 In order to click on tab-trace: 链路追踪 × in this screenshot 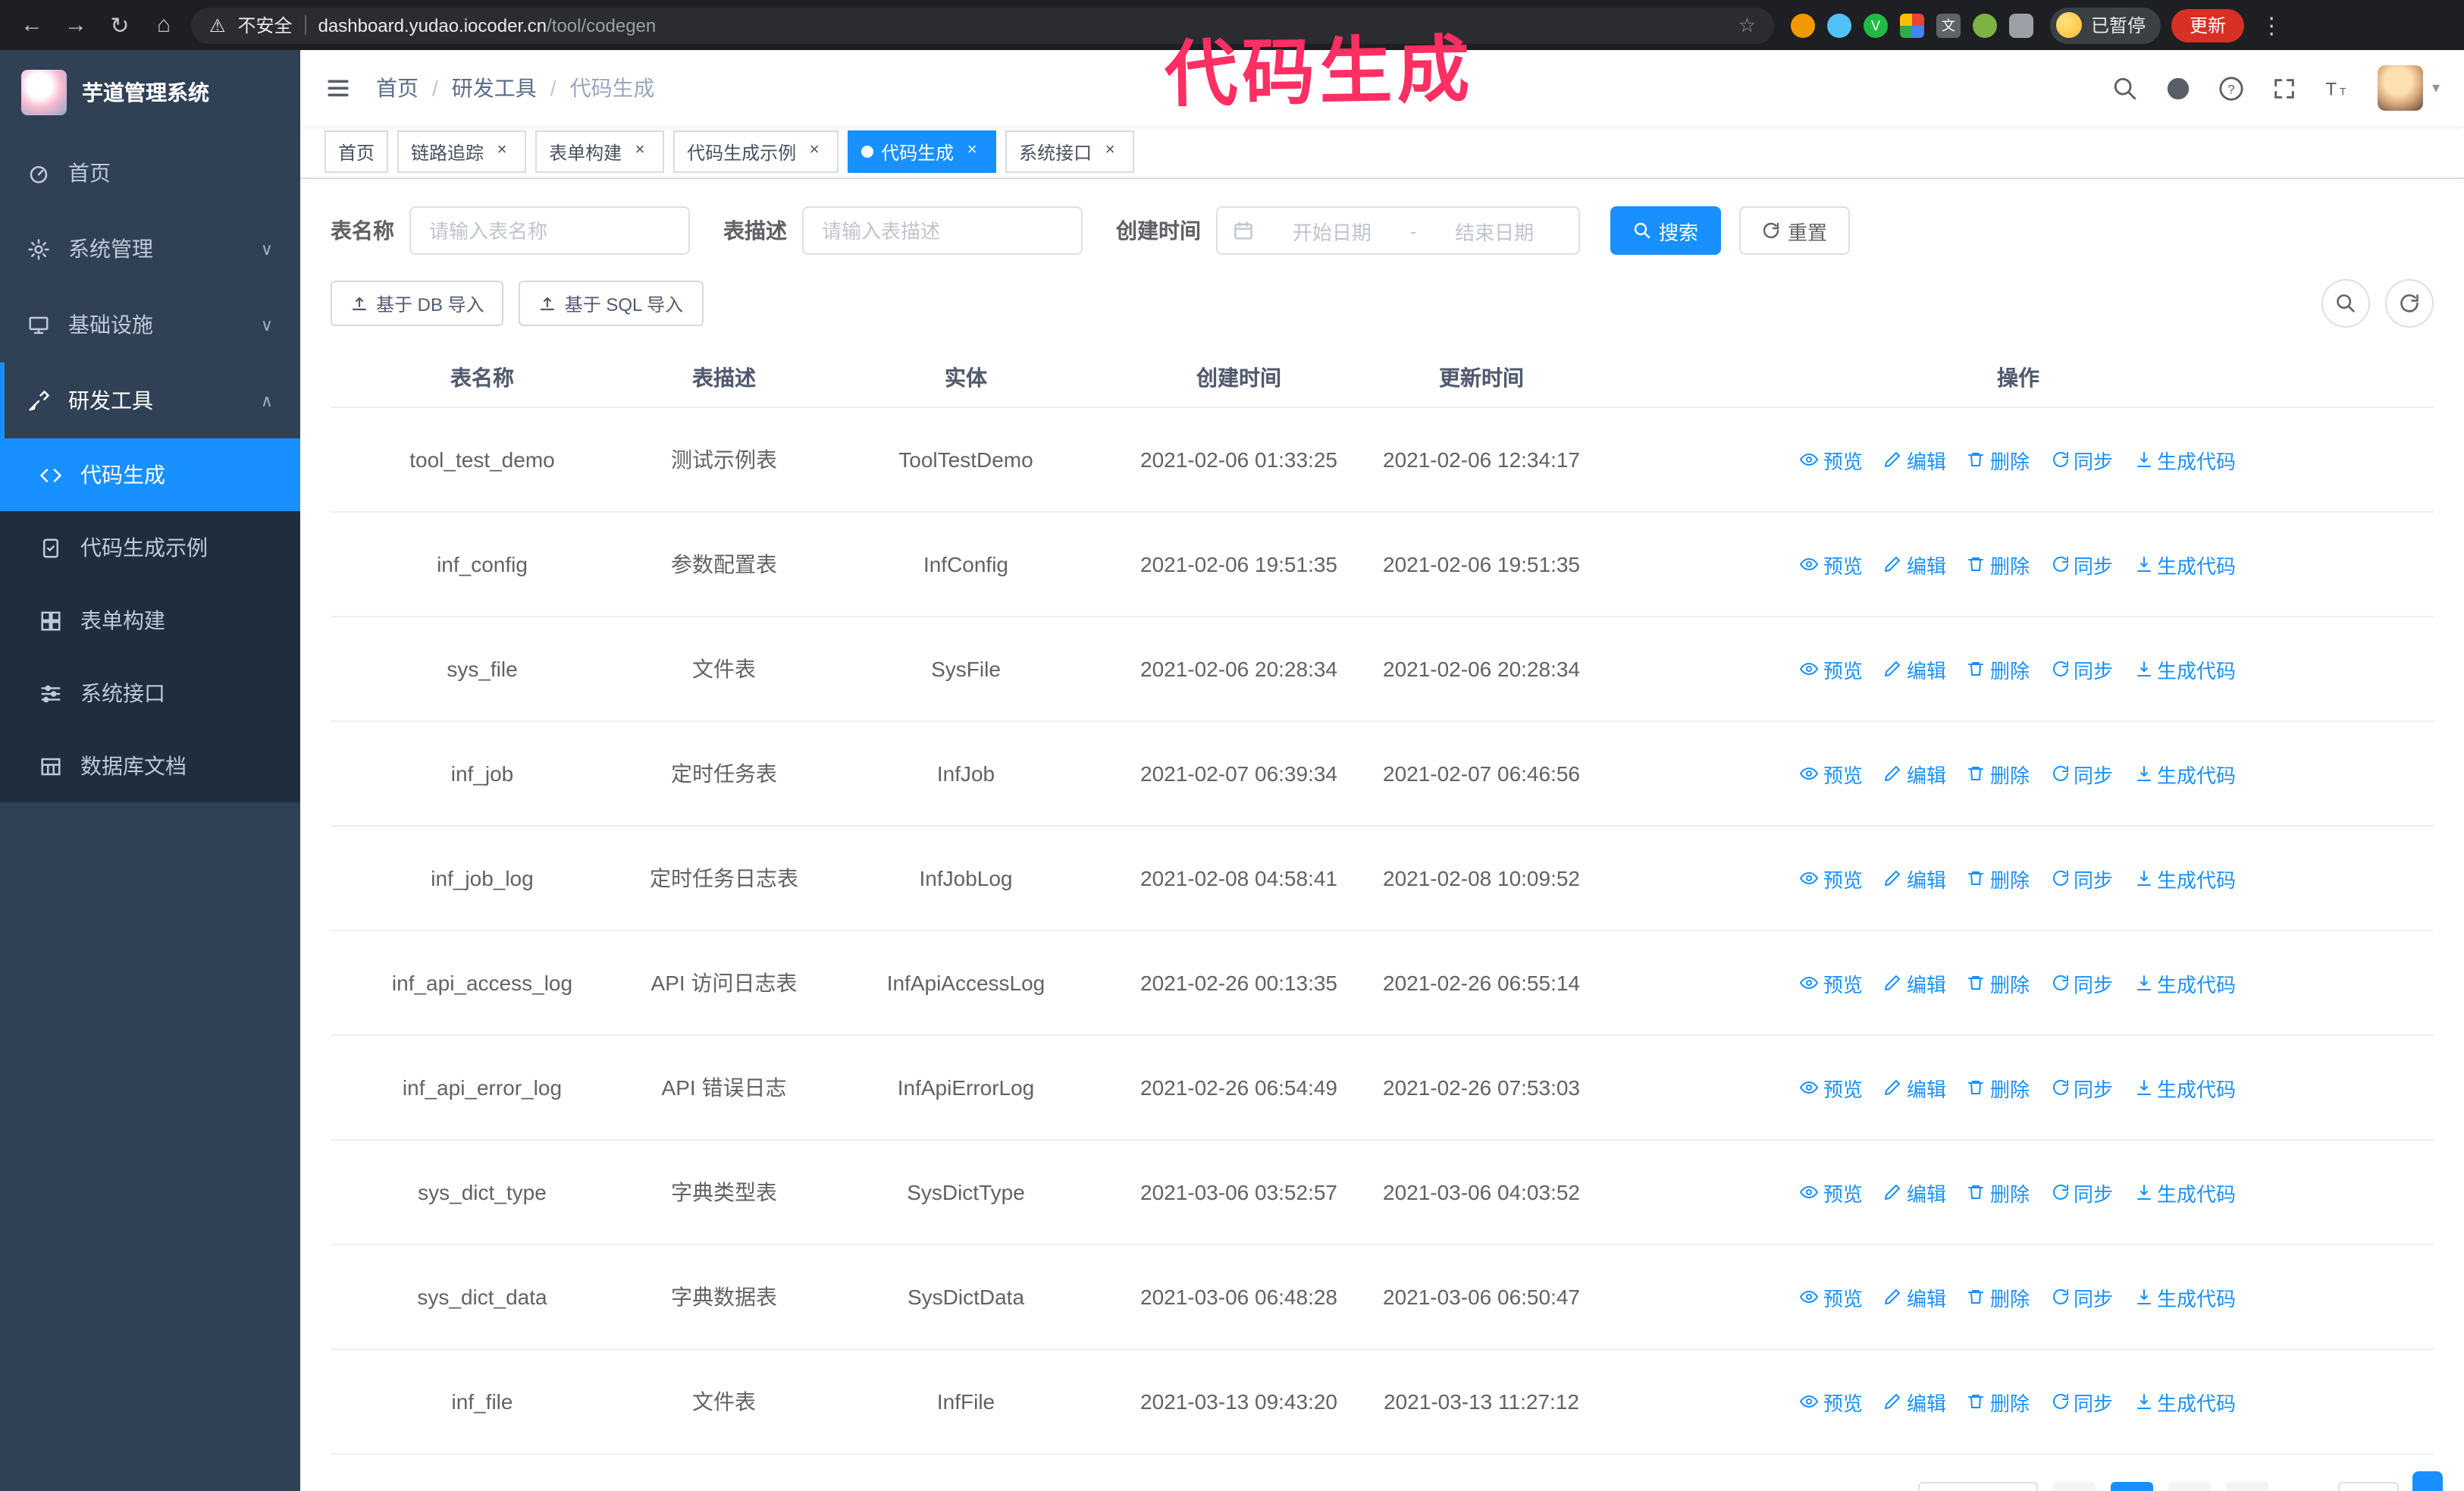, I will do `click(462, 151)`.